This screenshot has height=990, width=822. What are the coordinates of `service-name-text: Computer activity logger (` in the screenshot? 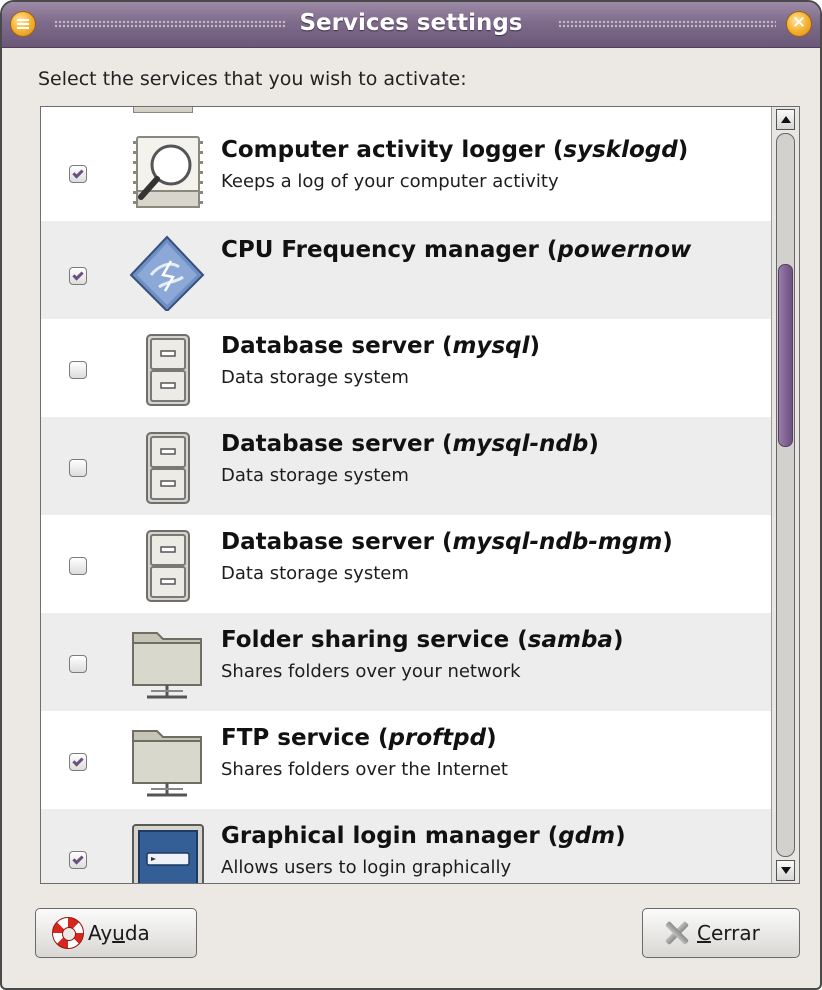 It's located at (392, 150).